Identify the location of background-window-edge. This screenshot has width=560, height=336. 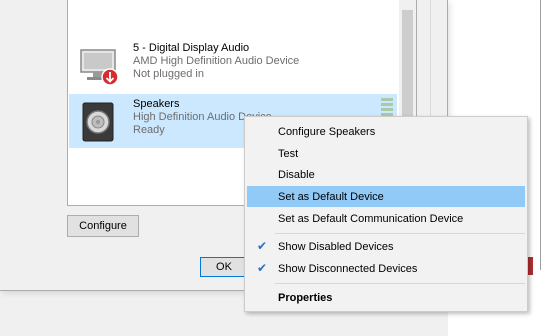
(540, 135).